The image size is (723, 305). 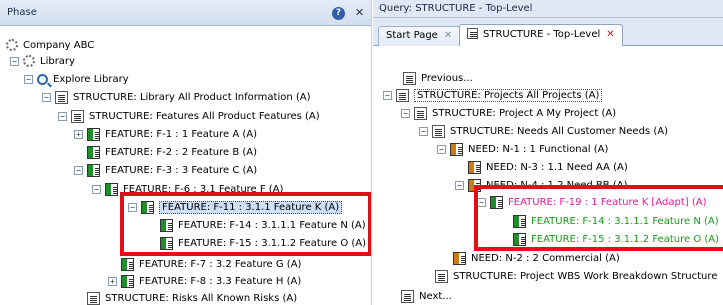 I want to click on tree-item-label: FEATURE: F-1 : 1 Feature A (A), so click(x=181, y=134).